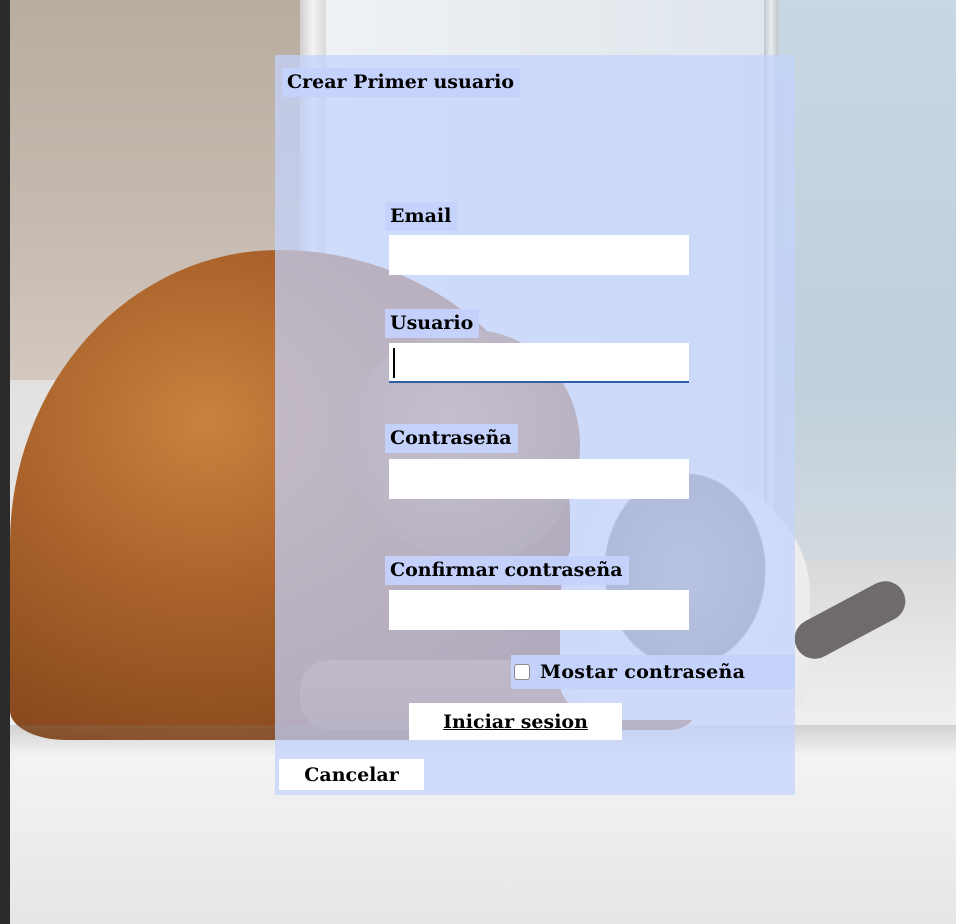  What do you see at coordinates (539, 479) in the screenshot?
I see `password-field` at bounding box center [539, 479].